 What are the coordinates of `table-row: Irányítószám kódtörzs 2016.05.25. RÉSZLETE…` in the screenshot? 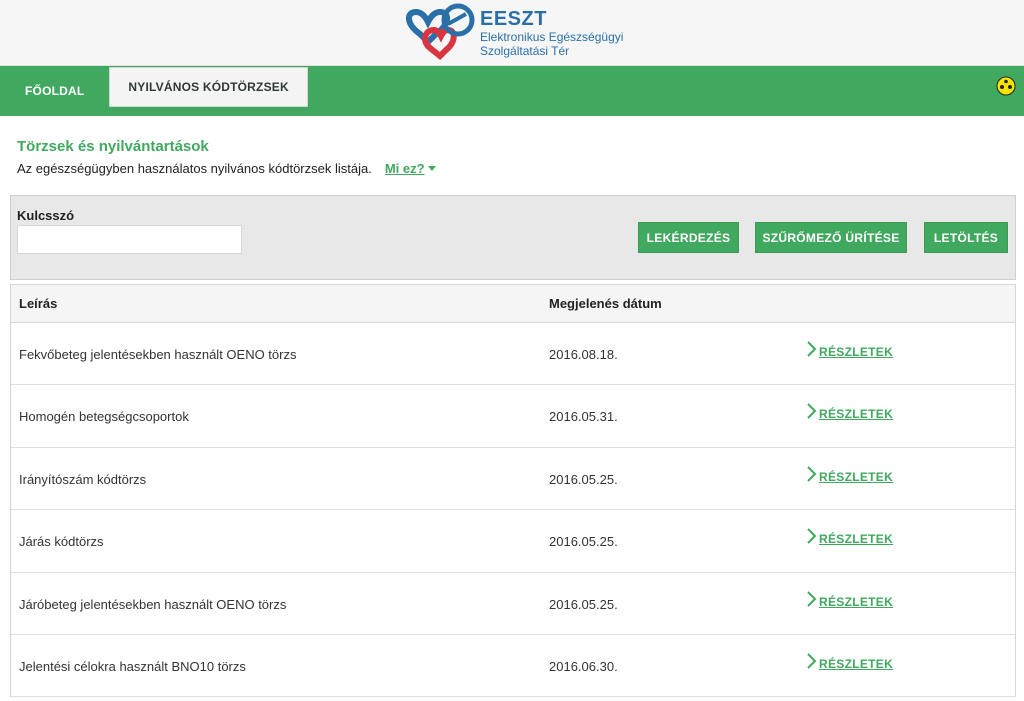 It's located at (513, 479).